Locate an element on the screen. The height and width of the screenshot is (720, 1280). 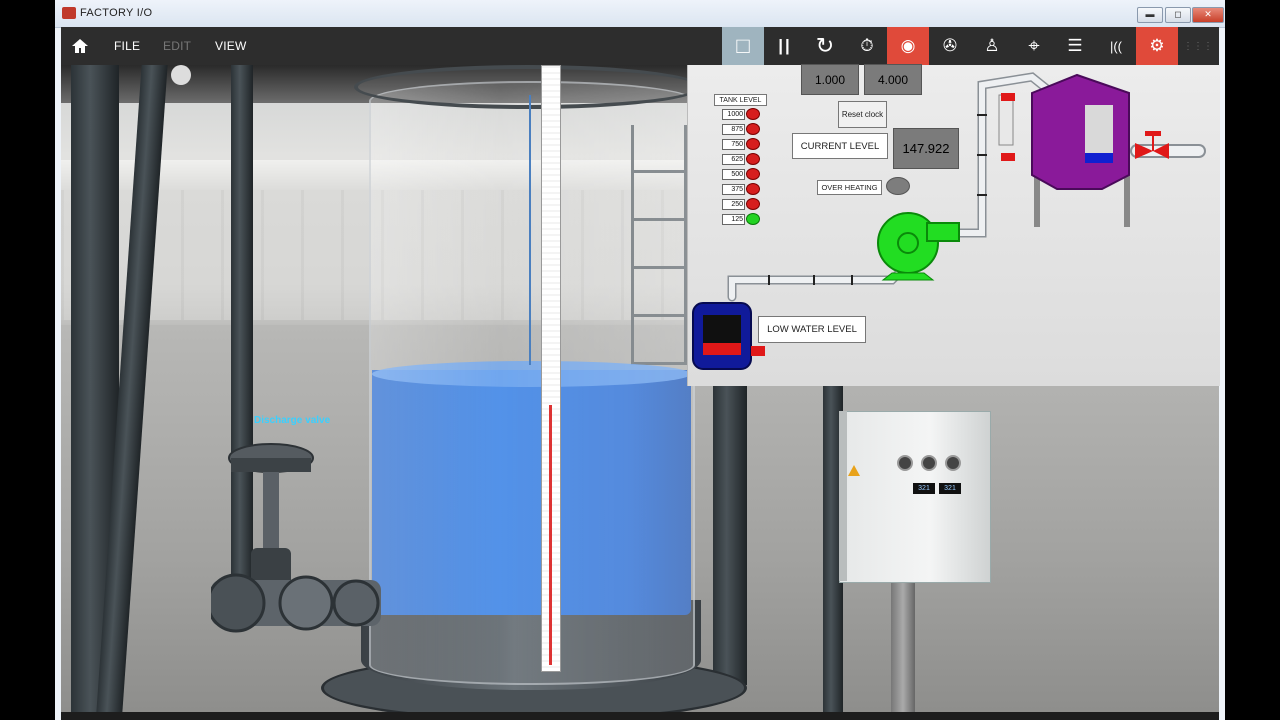
stop-button: □ is located at coordinates (743, 46).